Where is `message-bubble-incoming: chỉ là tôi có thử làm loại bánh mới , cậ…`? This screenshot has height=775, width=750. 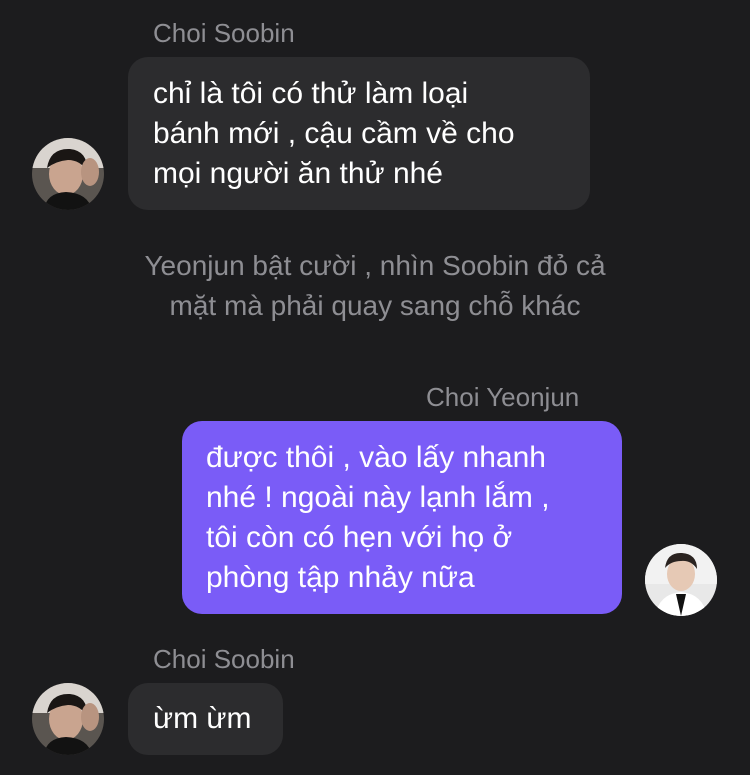 message-bubble-incoming: chỉ là tôi có thử làm loại bánh mới , cậ… is located at coordinates (359, 133).